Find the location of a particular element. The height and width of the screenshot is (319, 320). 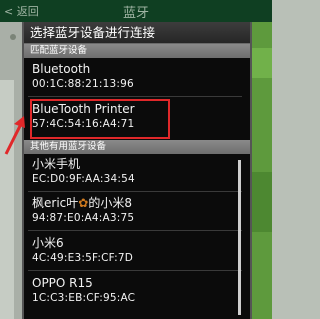

device-name-prefix: 枫eric叶 is located at coordinates (55, 203).